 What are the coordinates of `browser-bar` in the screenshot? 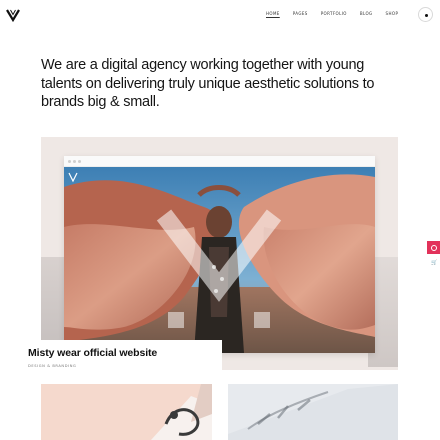 It's located at (219, 161).